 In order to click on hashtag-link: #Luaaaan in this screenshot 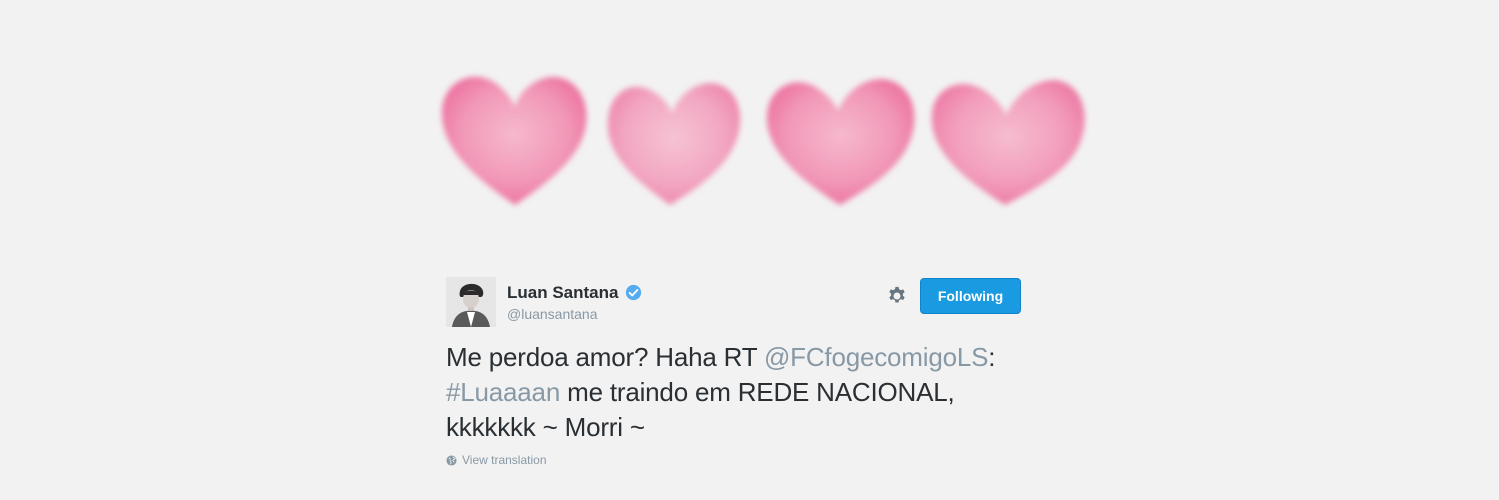, I will do `click(503, 392)`.